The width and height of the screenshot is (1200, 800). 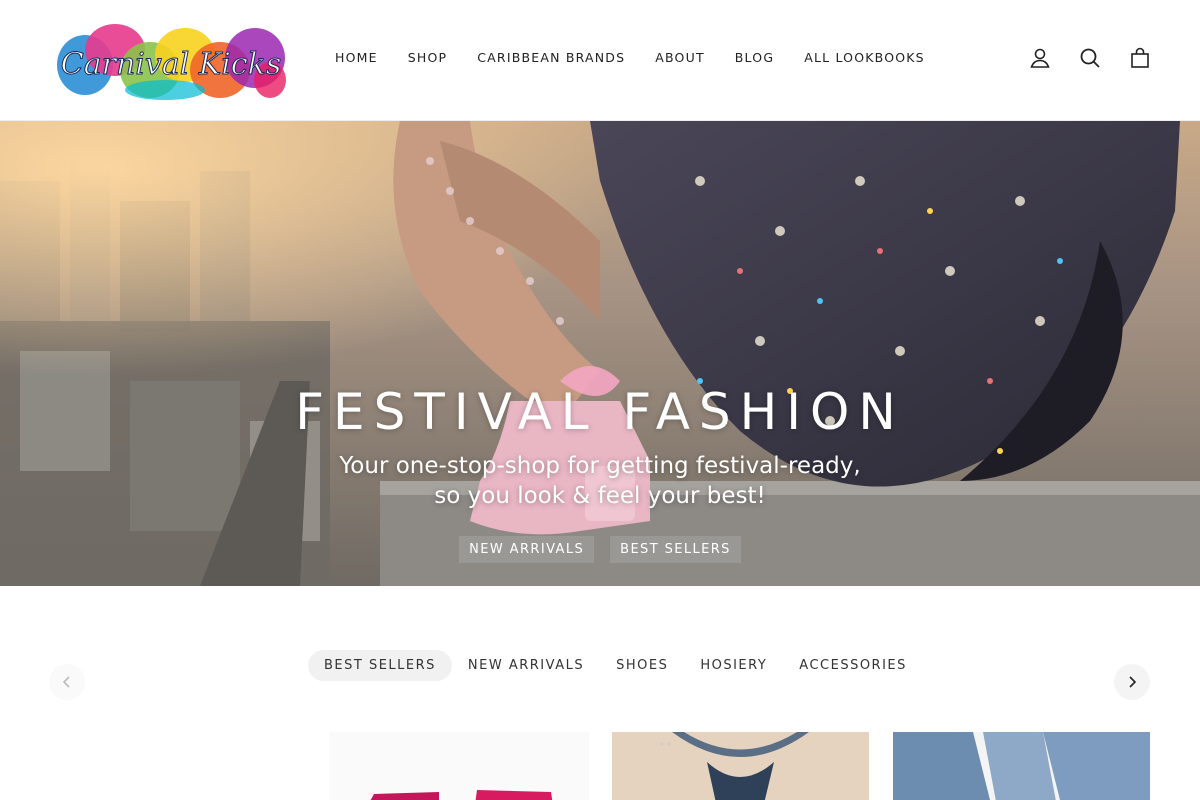 I want to click on best-sellers-button: BEST SELLERS, so click(x=675, y=549).